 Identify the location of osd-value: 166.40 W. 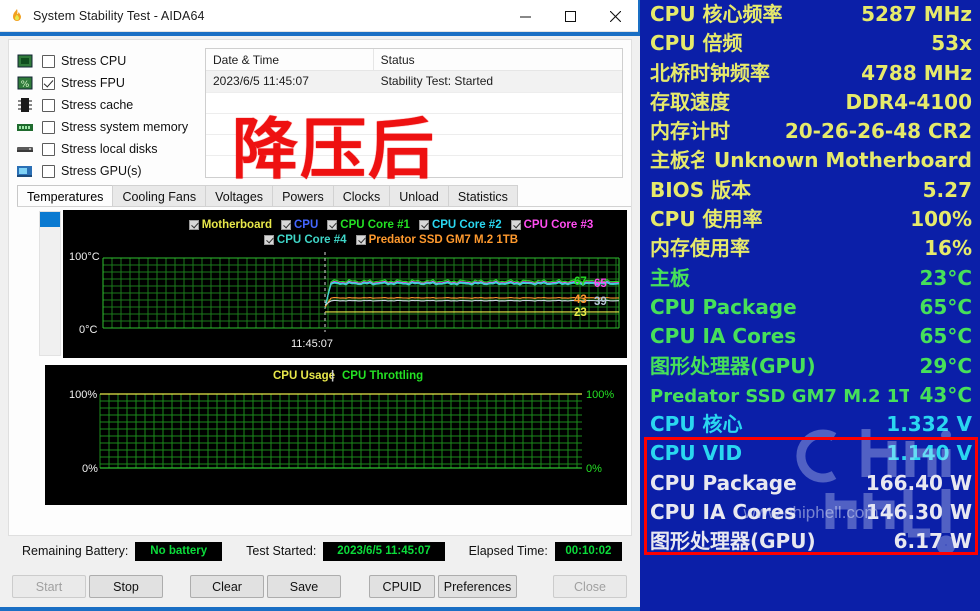
(918, 482).